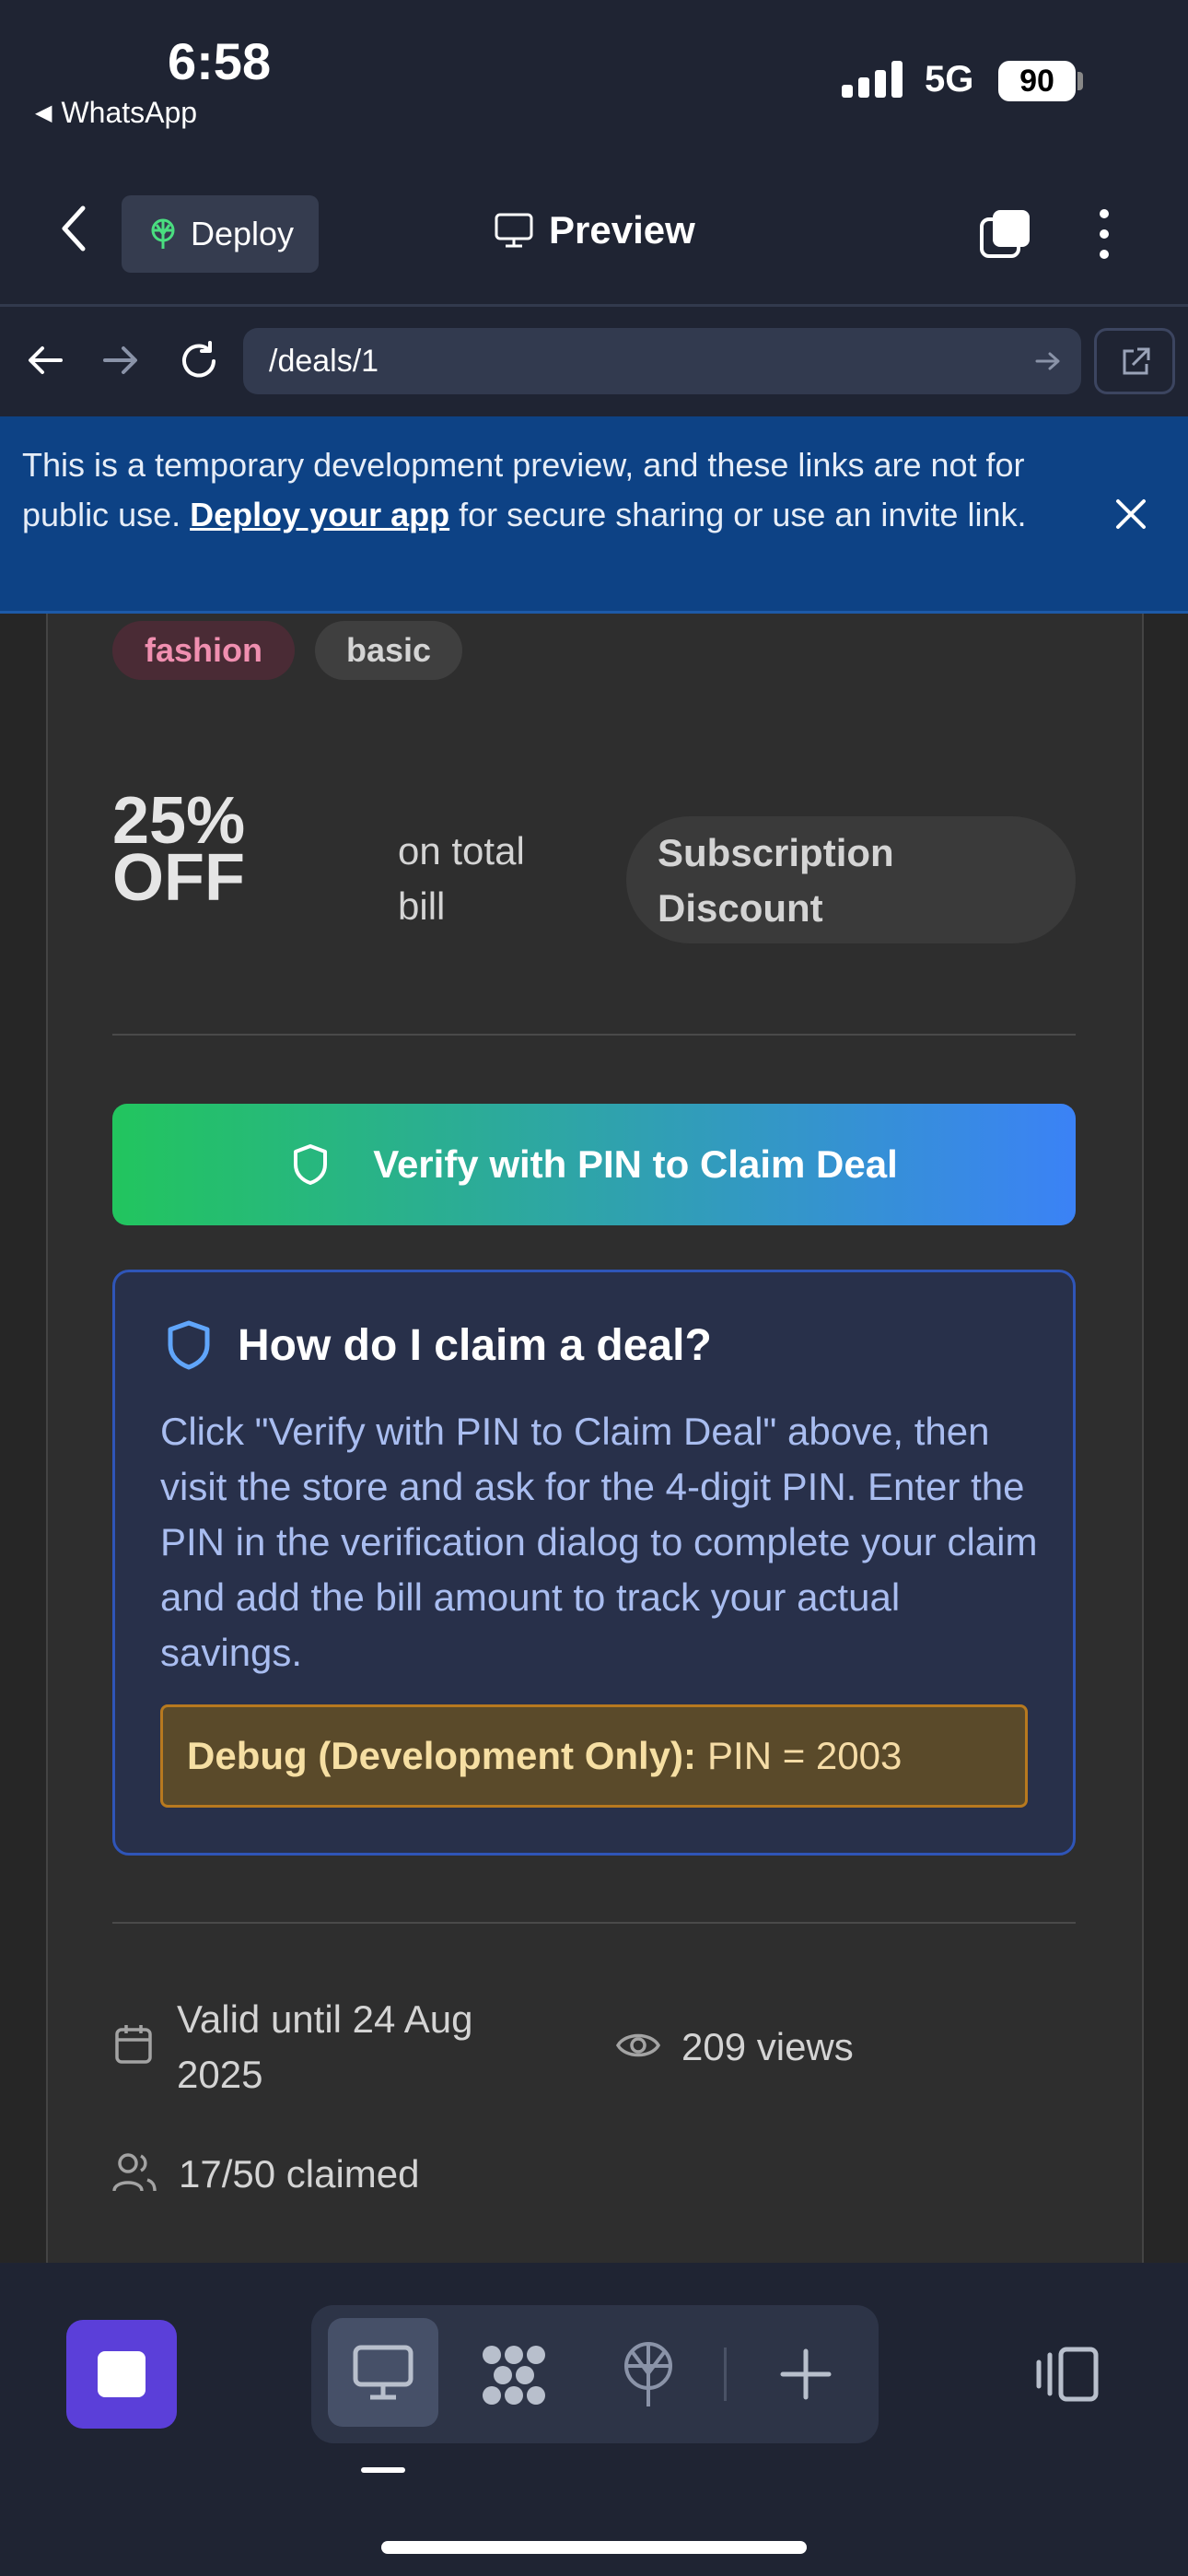 The width and height of the screenshot is (1188, 2576). What do you see at coordinates (388, 650) in the screenshot?
I see `tag-basic: basic` at bounding box center [388, 650].